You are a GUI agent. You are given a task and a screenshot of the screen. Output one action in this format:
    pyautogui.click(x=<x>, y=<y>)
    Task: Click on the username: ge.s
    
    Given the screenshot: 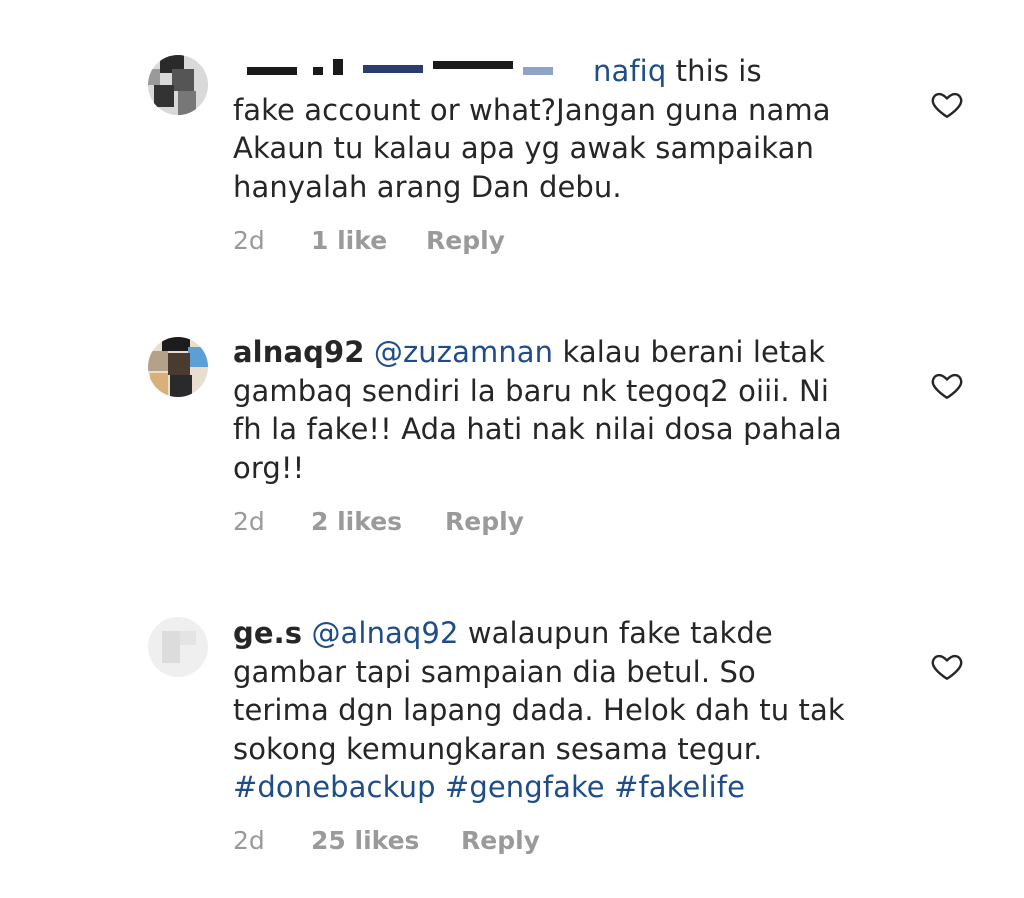 What is the action you would take?
    pyautogui.click(x=267, y=633)
    